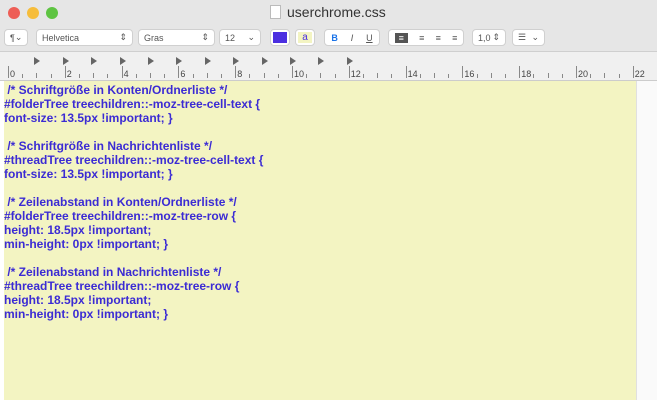  Describe the element at coordinates (61, 37) in the screenshot. I see `font-family-value: Helvetica` at that location.